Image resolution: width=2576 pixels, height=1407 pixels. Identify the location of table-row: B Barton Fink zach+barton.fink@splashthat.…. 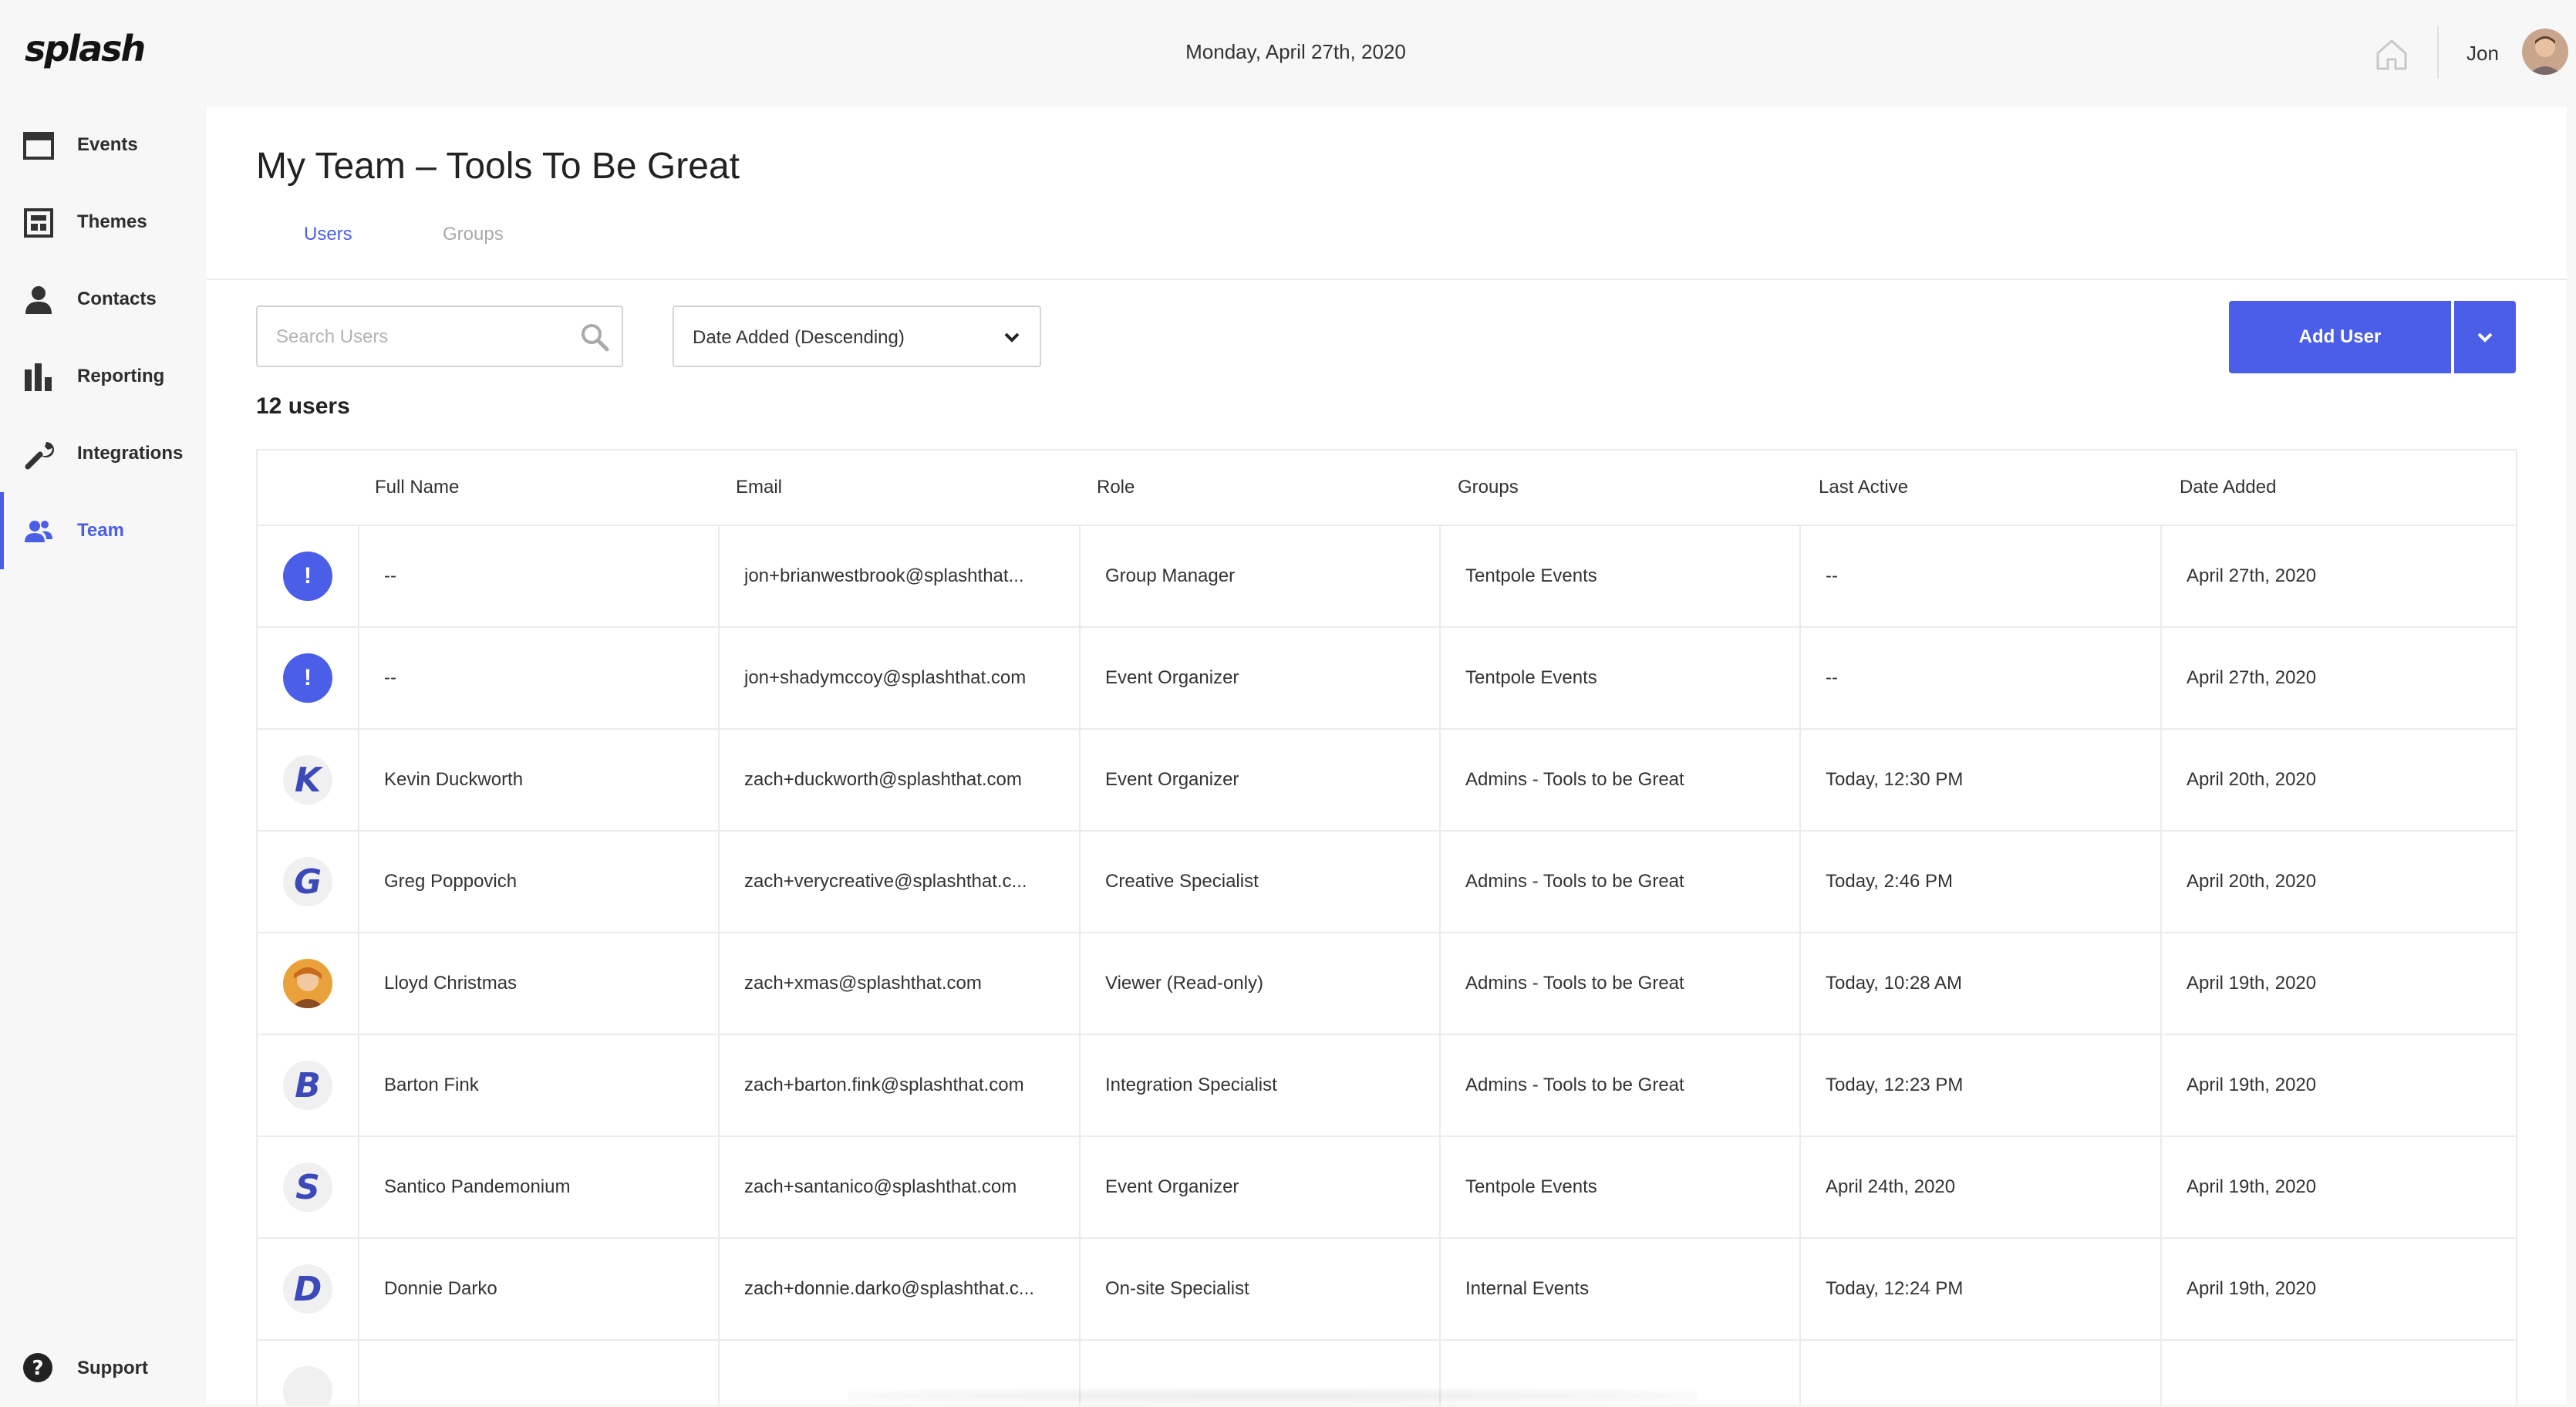
(1387, 1085).